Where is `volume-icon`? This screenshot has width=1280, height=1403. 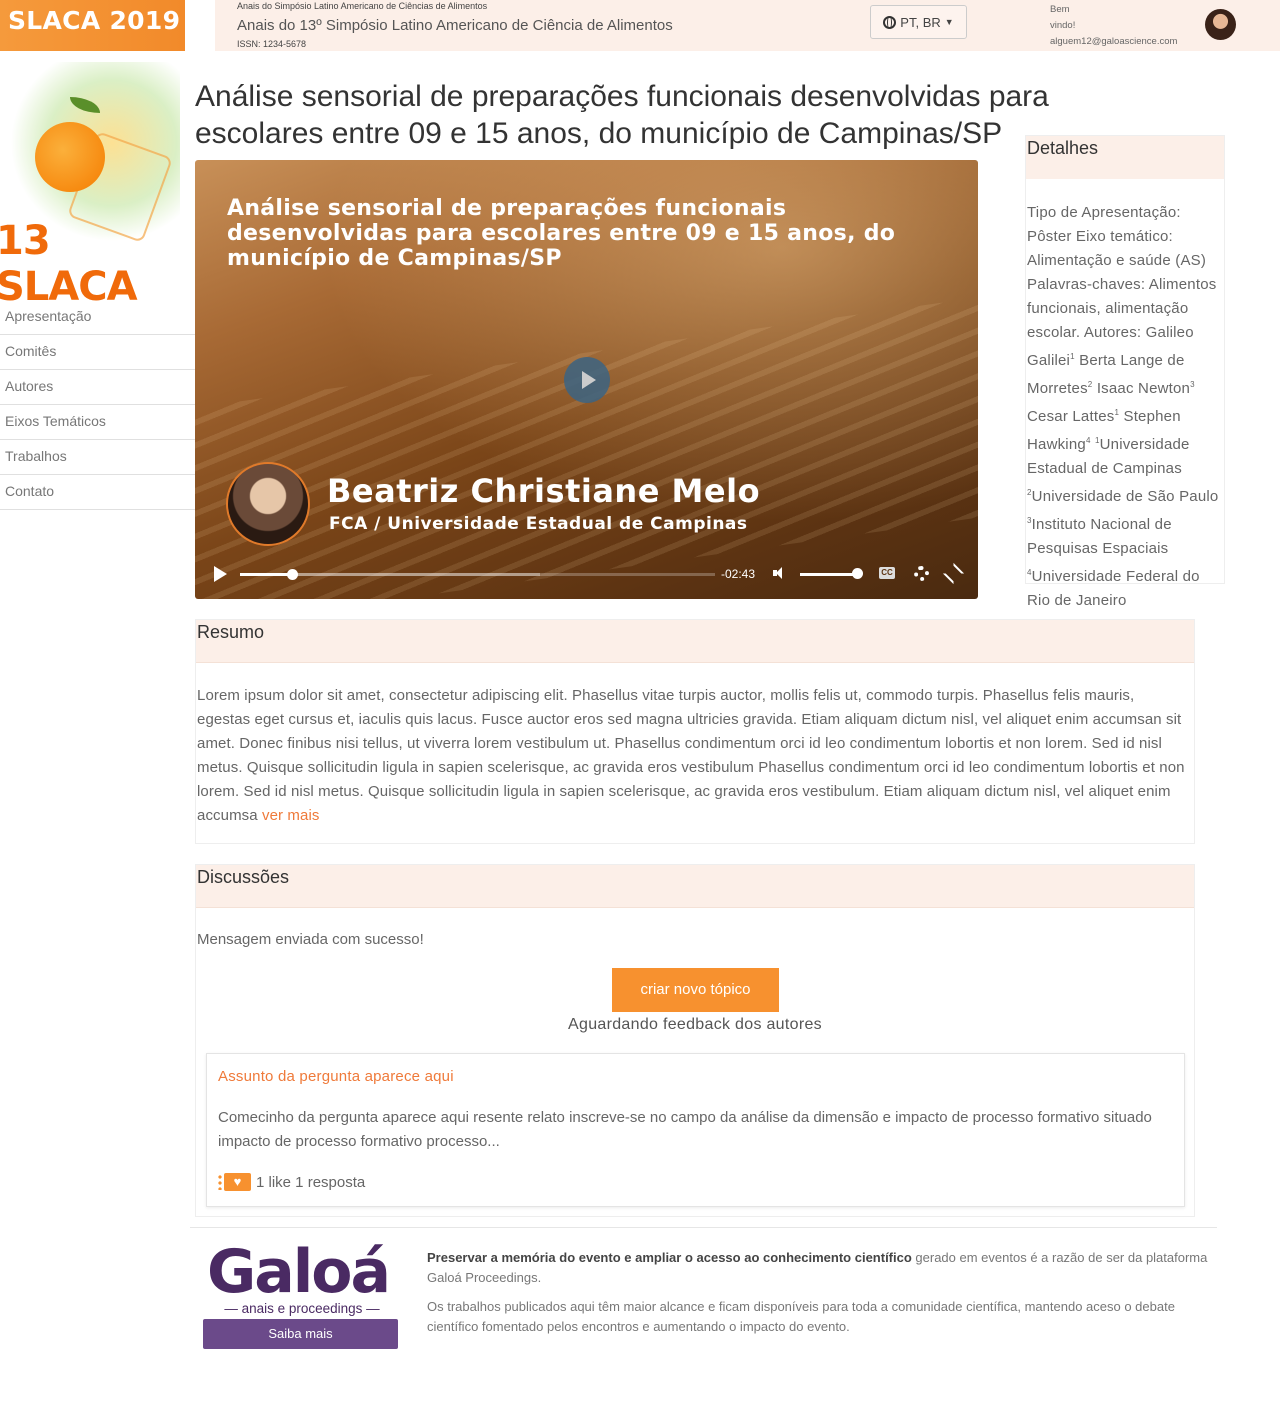 volume-icon is located at coordinates (779, 573).